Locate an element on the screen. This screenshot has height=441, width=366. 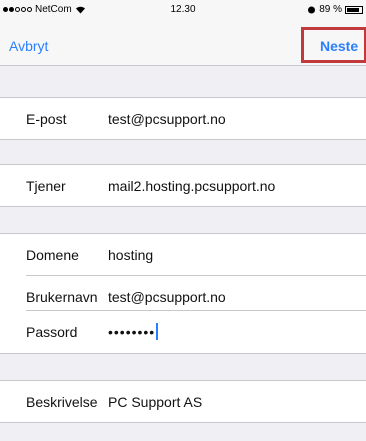
password-mask: •••••••• is located at coordinates (132, 332).